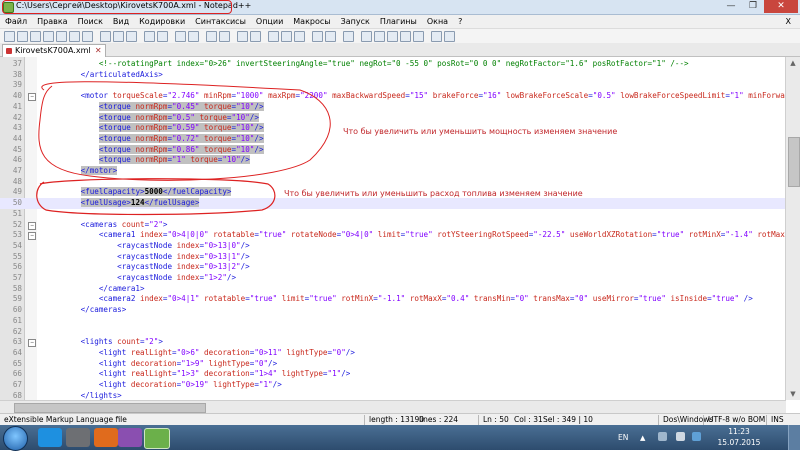 The height and width of the screenshot is (451, 800). Describe the element at coordinates (348, 36) in the screenshot. I see `monitor-icon` at that location.